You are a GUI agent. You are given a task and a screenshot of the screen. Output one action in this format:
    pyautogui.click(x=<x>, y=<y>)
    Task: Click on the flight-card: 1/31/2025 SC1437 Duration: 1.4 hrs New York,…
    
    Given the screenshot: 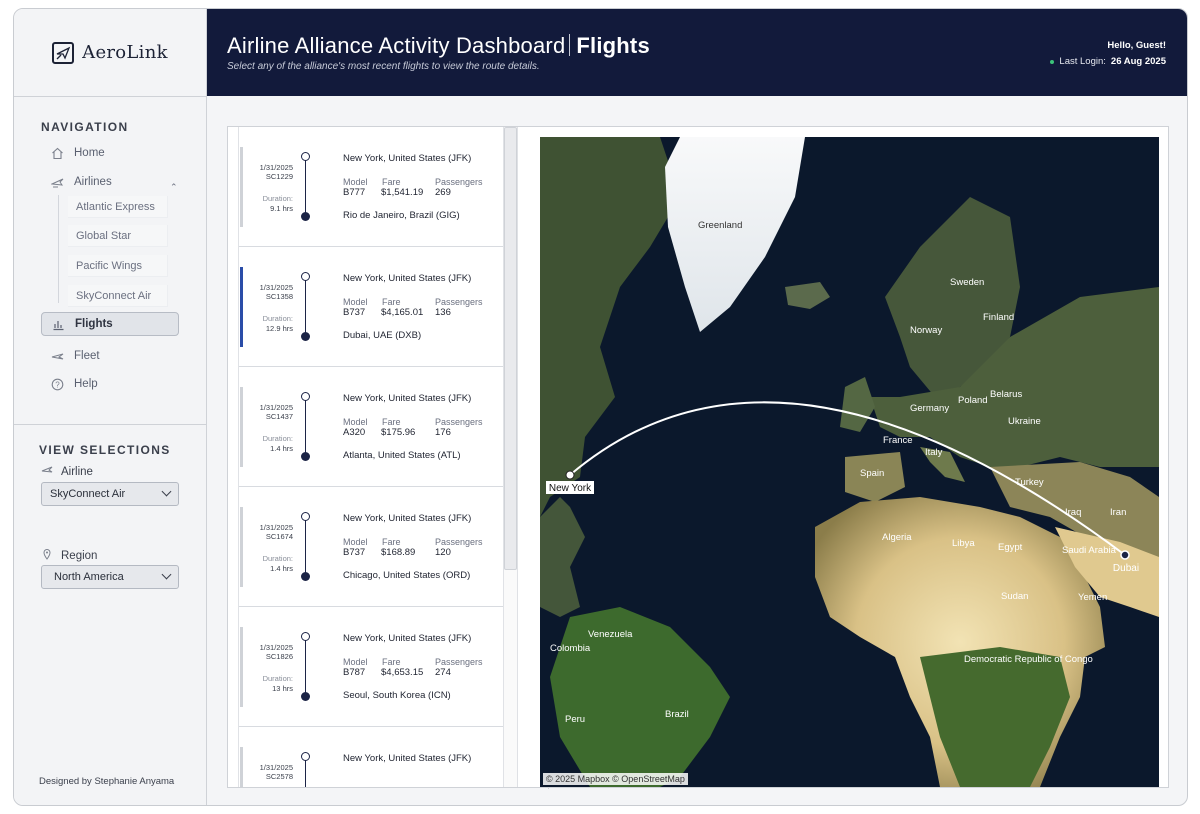 What is the action you would take?
    pyautogui.click(x=371, y=427)
    